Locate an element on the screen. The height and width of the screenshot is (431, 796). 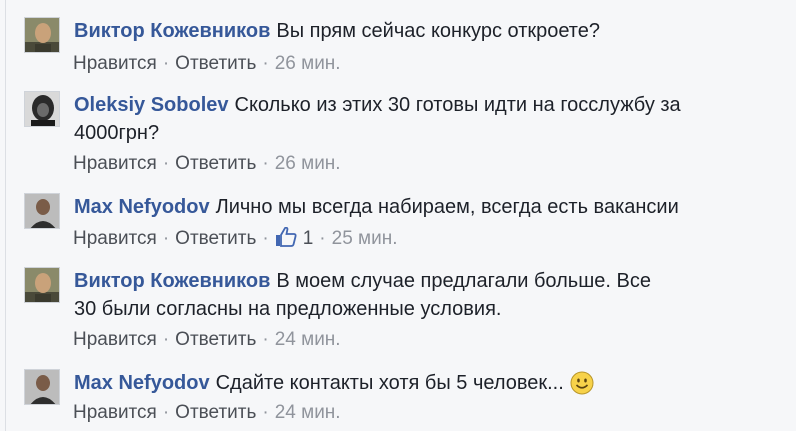
comment-actions: Нравится · Ответить · 1 · 25 мин. is located at coordinates (235, 240).